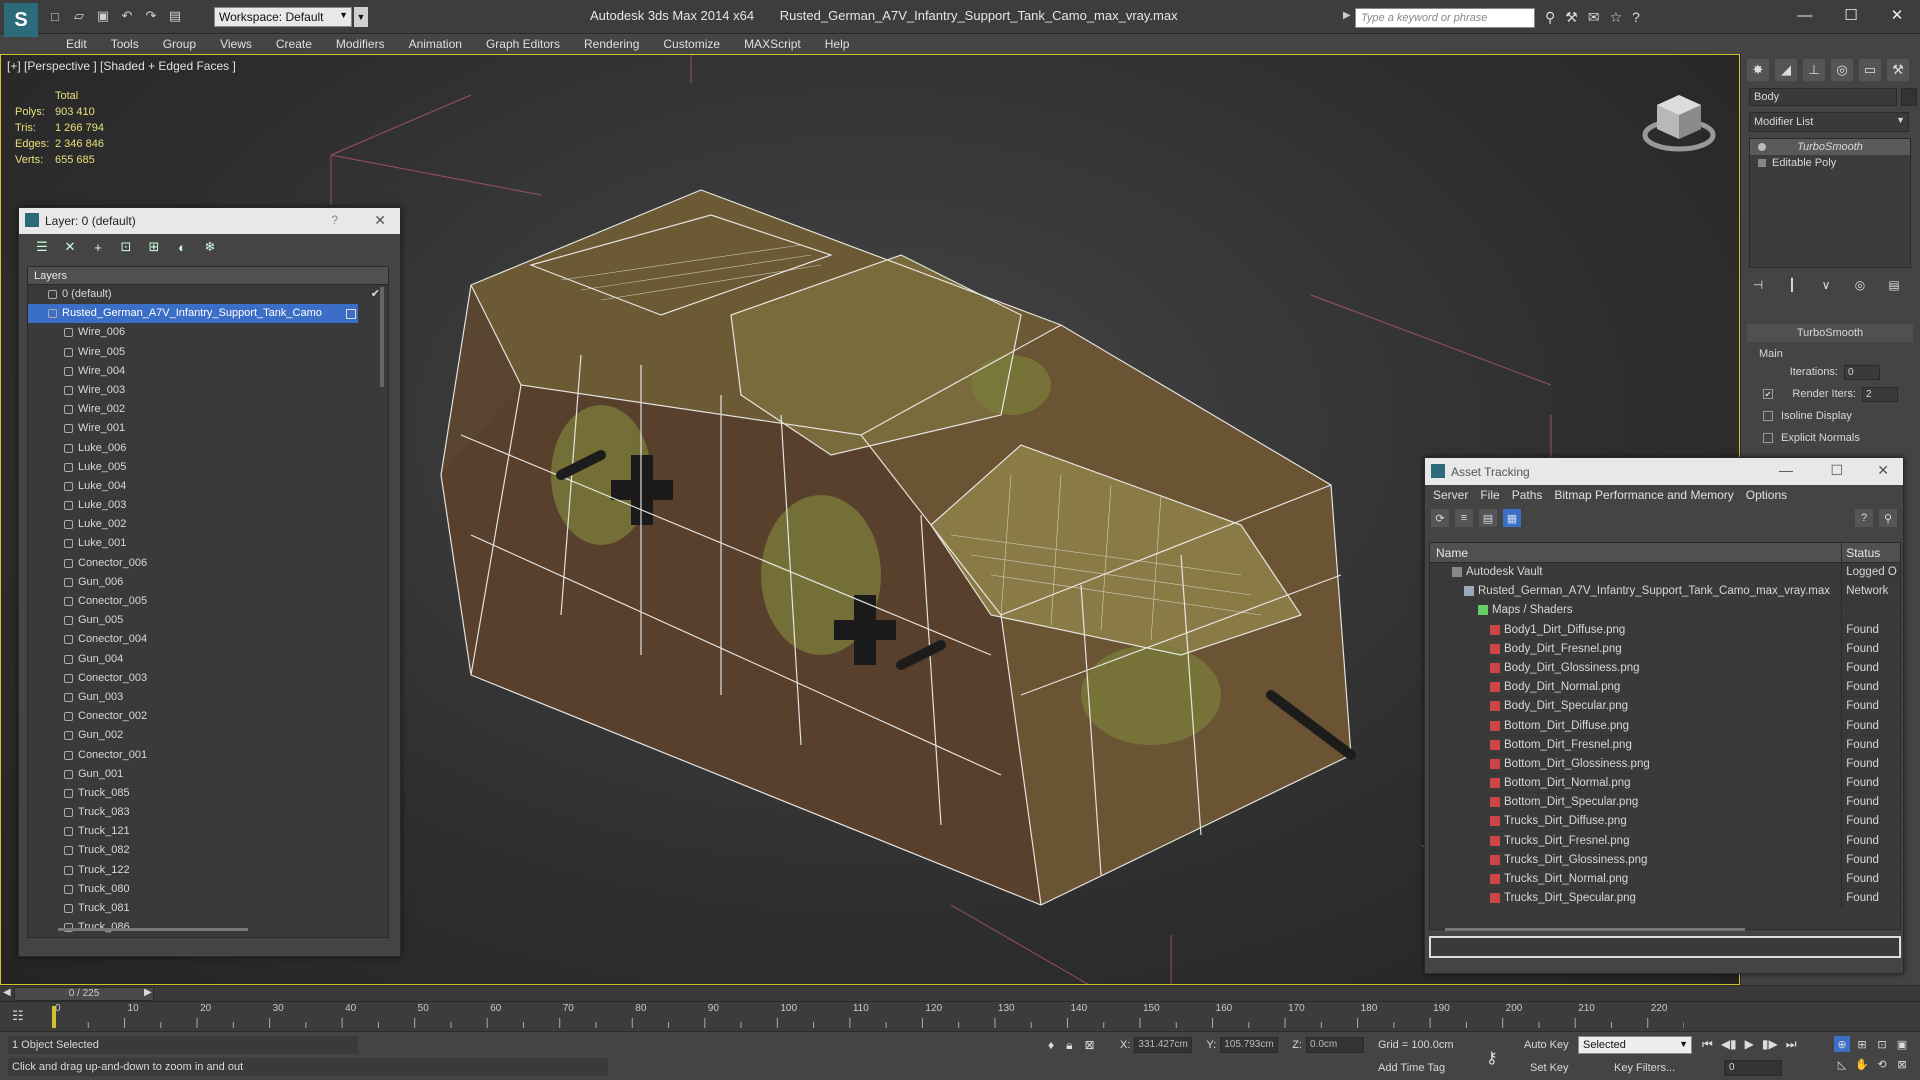 Image resolution: width=1920 pixels, height=1080 pixels. What do you see at coordinates (1842, 1044) in the screenshot?
I see `zoom-icon: ⊕` at bounding box center [1842, 1044].